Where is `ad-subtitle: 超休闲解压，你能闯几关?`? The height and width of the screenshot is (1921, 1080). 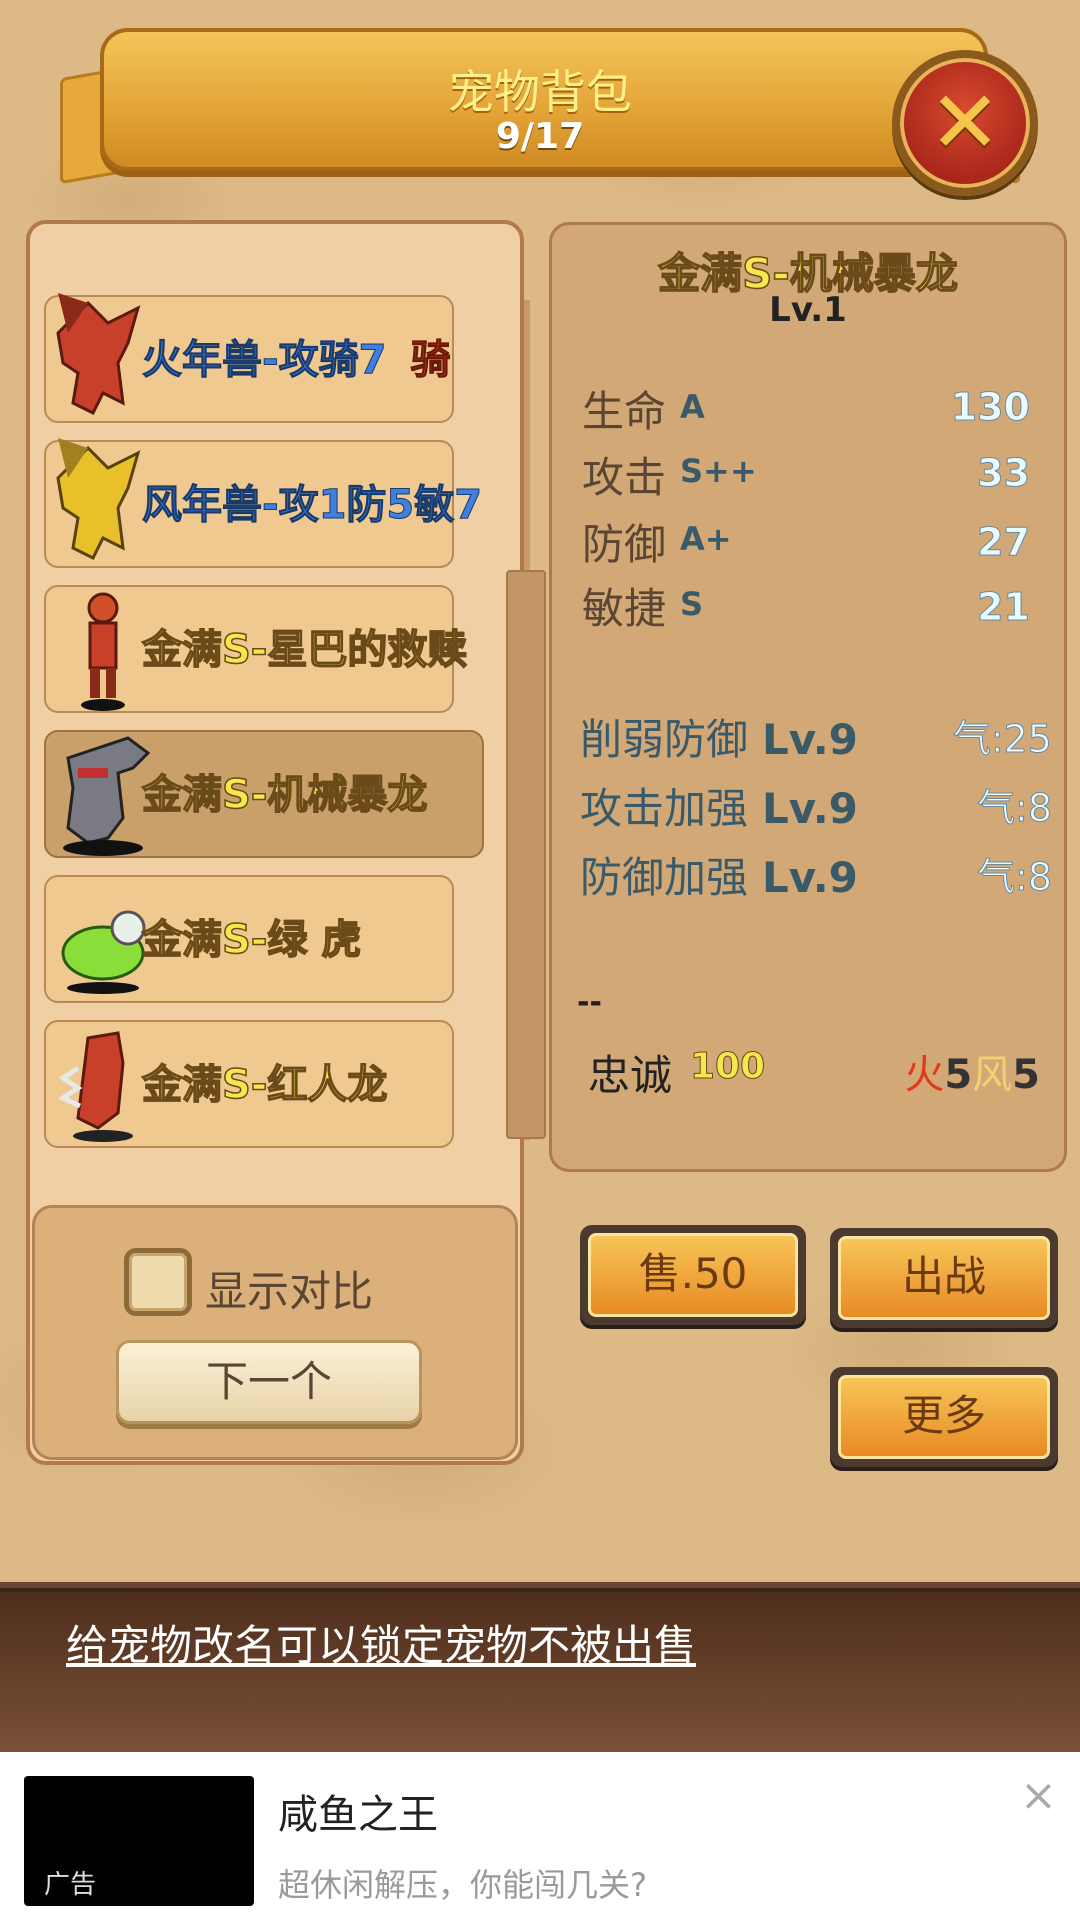
ad-subtitle: 超休闲解压，你能闯几关? is located at coordinates (462, 1883).